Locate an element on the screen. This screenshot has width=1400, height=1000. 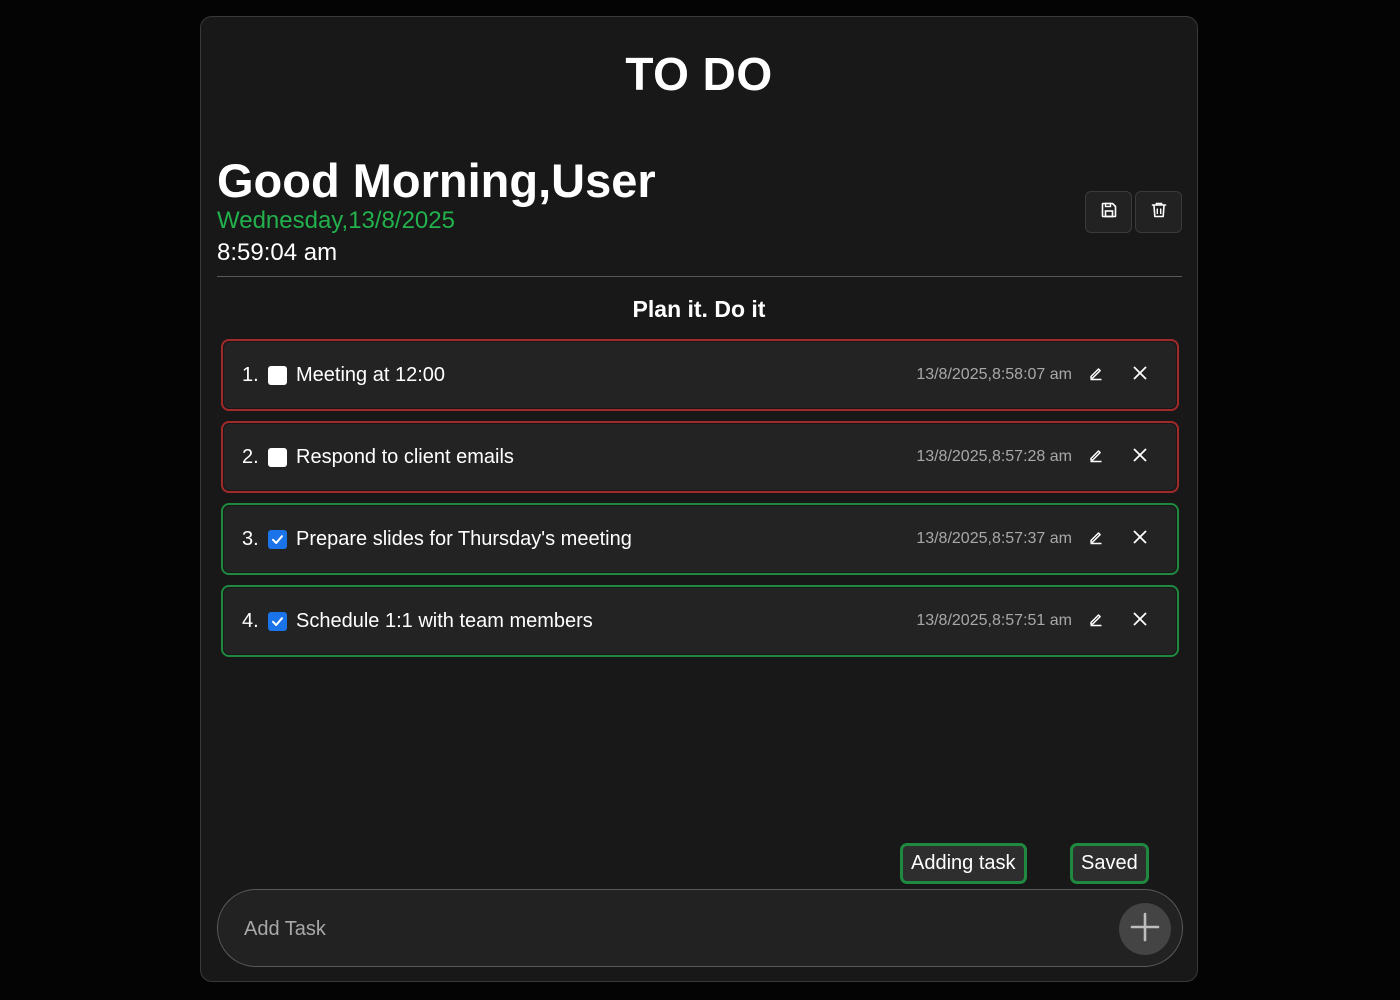
add-task-bar is located at coordinates (700, 928).